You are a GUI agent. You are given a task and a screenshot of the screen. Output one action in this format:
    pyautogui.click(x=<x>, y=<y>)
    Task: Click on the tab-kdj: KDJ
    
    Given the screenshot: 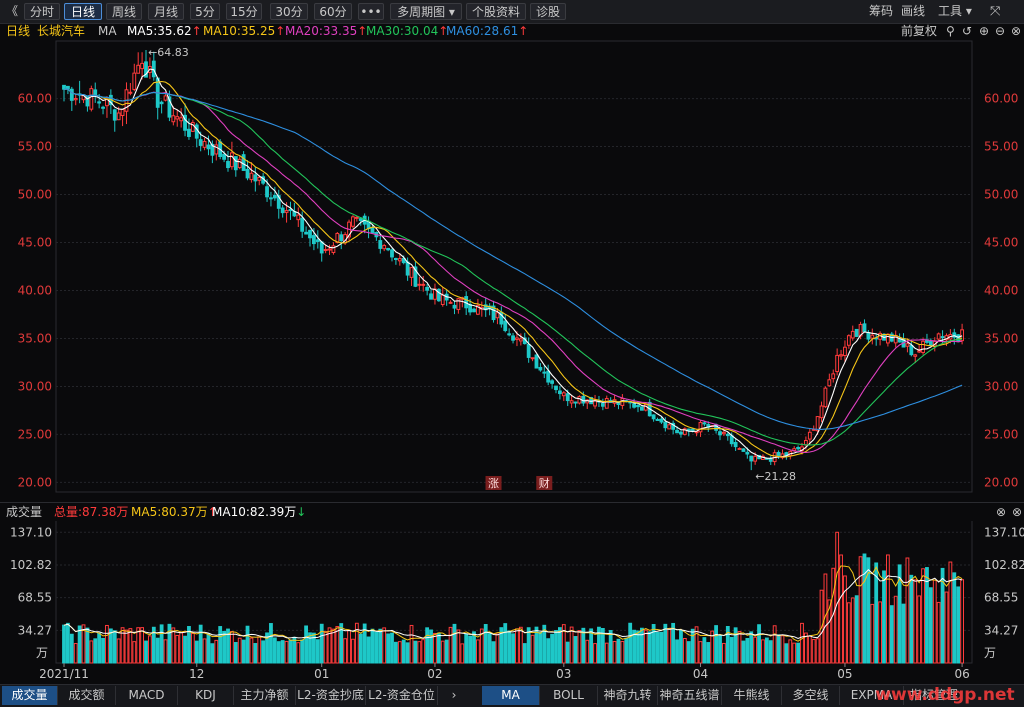 What is the action you would take?
    pyautogui.click(x=206, y=695)
    